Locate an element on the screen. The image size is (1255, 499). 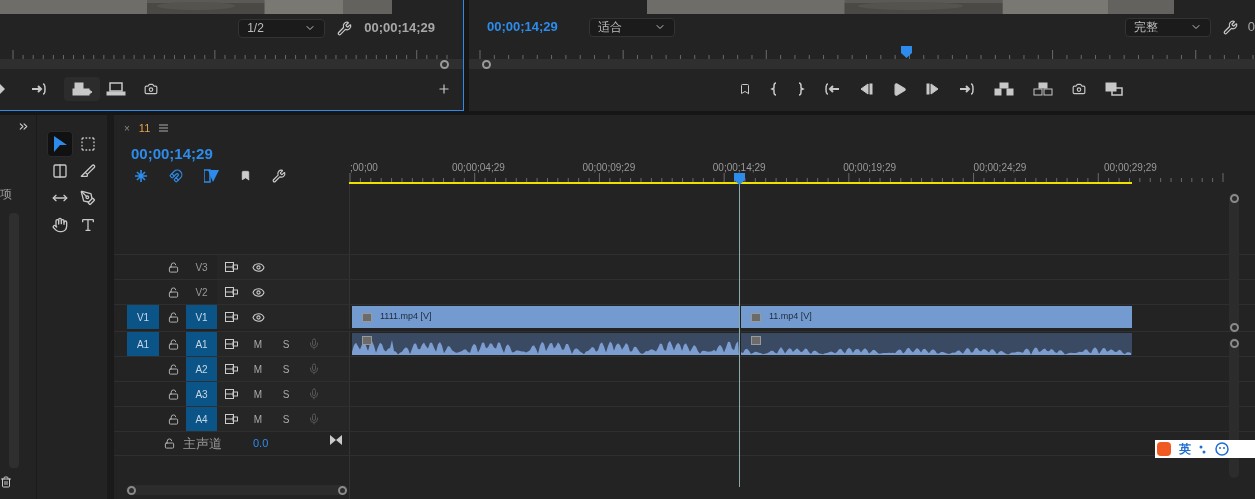
ruler-label: 00;00;29;29 is located at coordinates (1130, 168).